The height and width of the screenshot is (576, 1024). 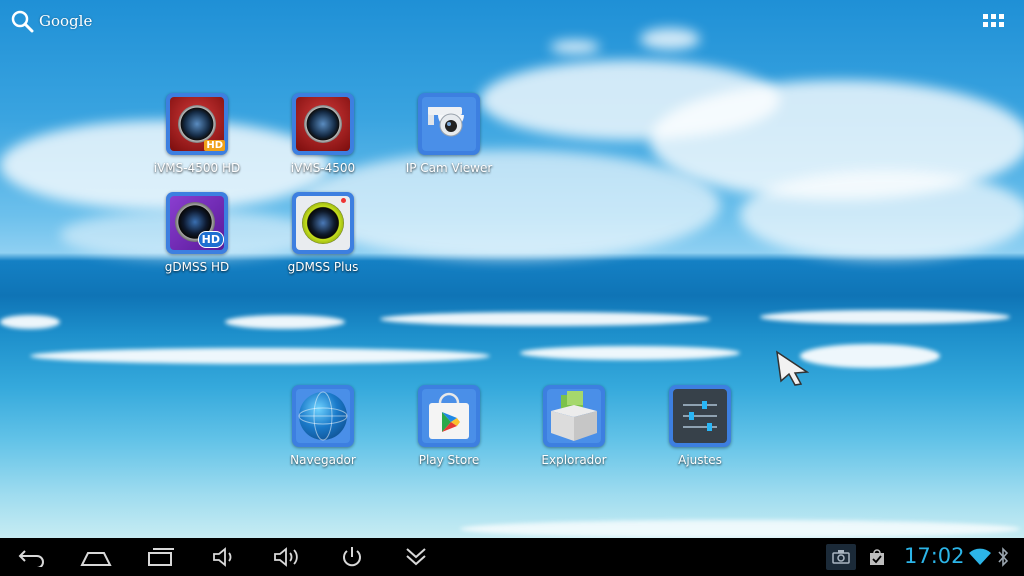 I want to click on app-label: Ajustes, so click(x=700, y=460).